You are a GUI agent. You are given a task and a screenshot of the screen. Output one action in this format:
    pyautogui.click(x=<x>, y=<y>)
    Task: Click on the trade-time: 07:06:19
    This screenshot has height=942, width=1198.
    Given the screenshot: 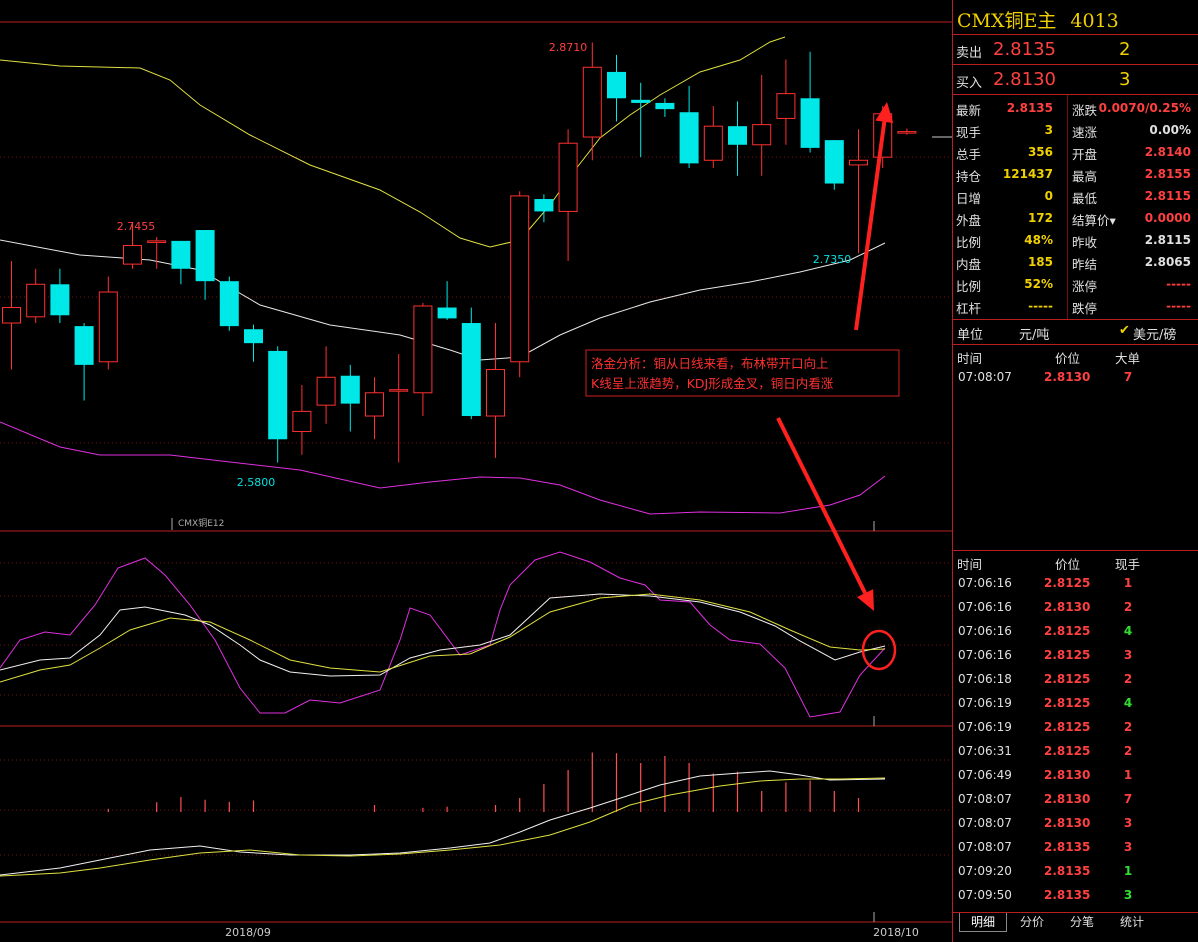 What is the action you would take?
    pyautogui.click(x=985, y=703)
    